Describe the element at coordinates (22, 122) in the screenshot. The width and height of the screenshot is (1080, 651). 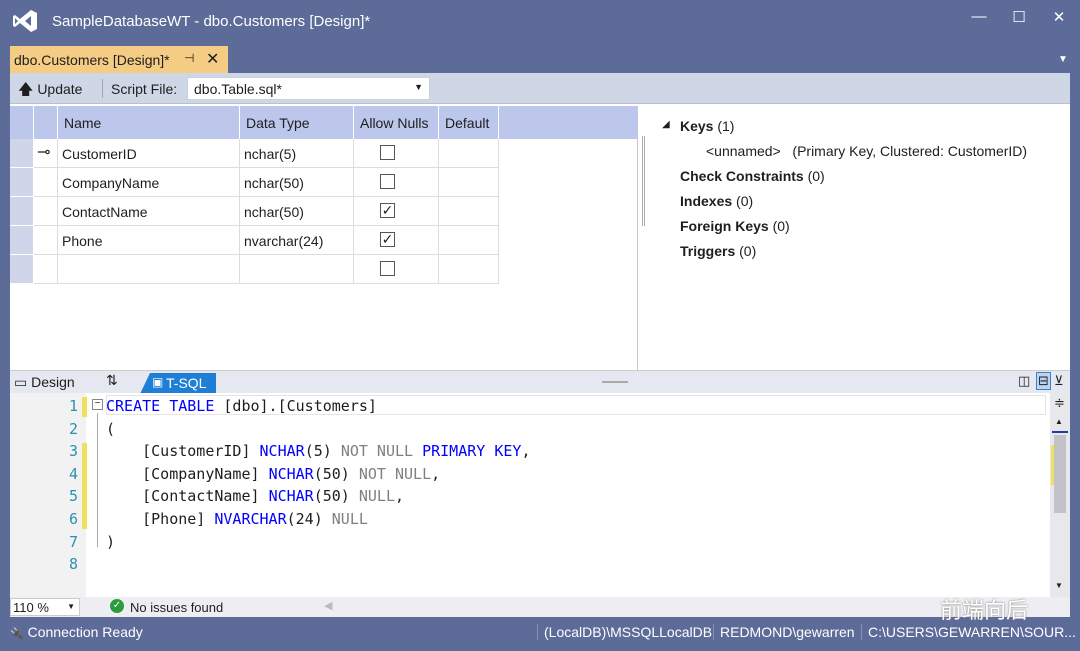
I see `grid-corner` at that location.